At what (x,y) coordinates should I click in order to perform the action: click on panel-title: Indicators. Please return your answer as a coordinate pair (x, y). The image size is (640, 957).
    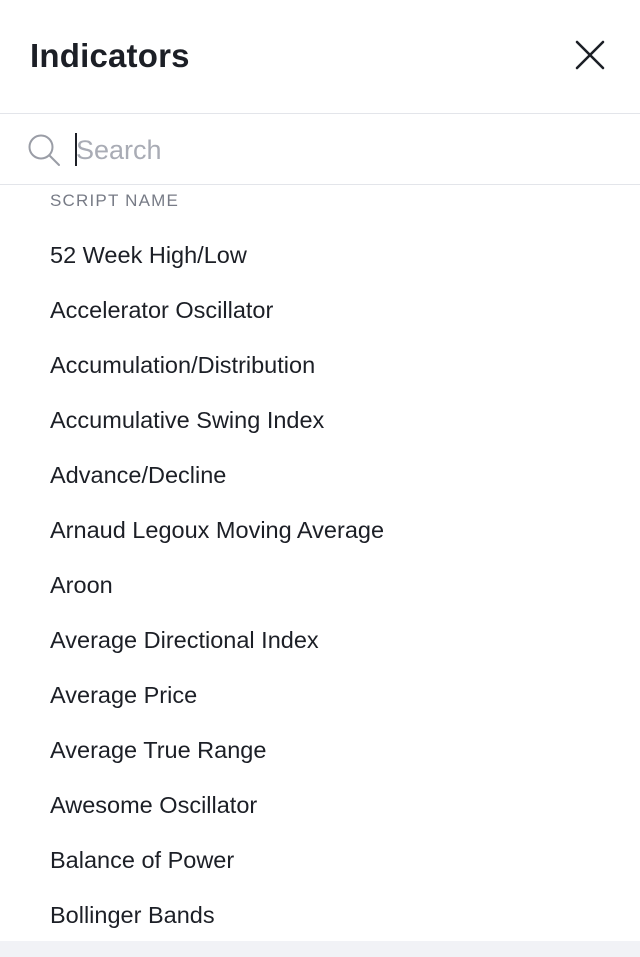
    Looking at the image, I should click on (110, 55).